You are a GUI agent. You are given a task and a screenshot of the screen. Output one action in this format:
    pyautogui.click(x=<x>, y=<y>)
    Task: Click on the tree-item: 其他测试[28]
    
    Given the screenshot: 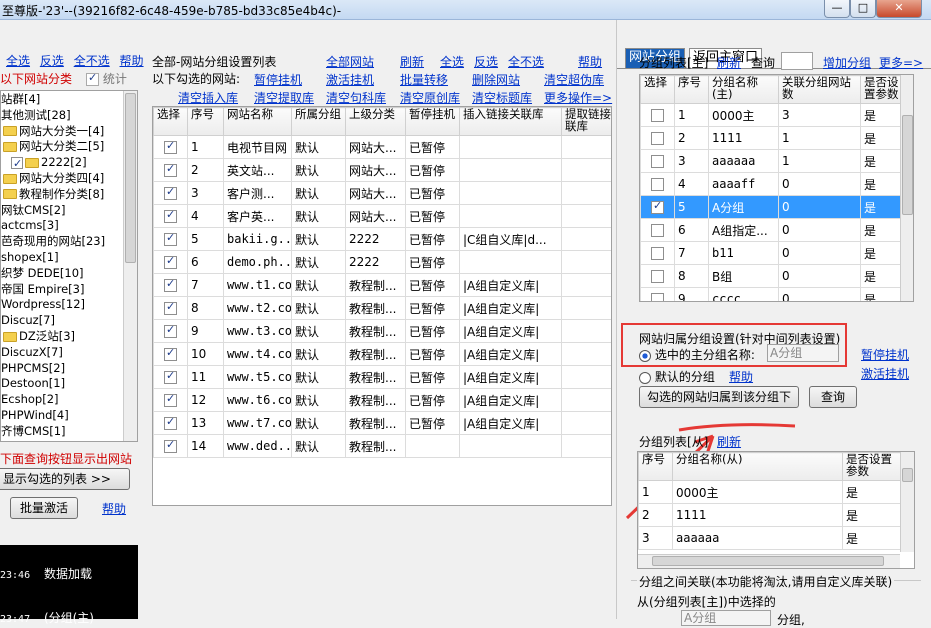 What is the action you would take?
    pyautogui.click(x=36, y=115)
    